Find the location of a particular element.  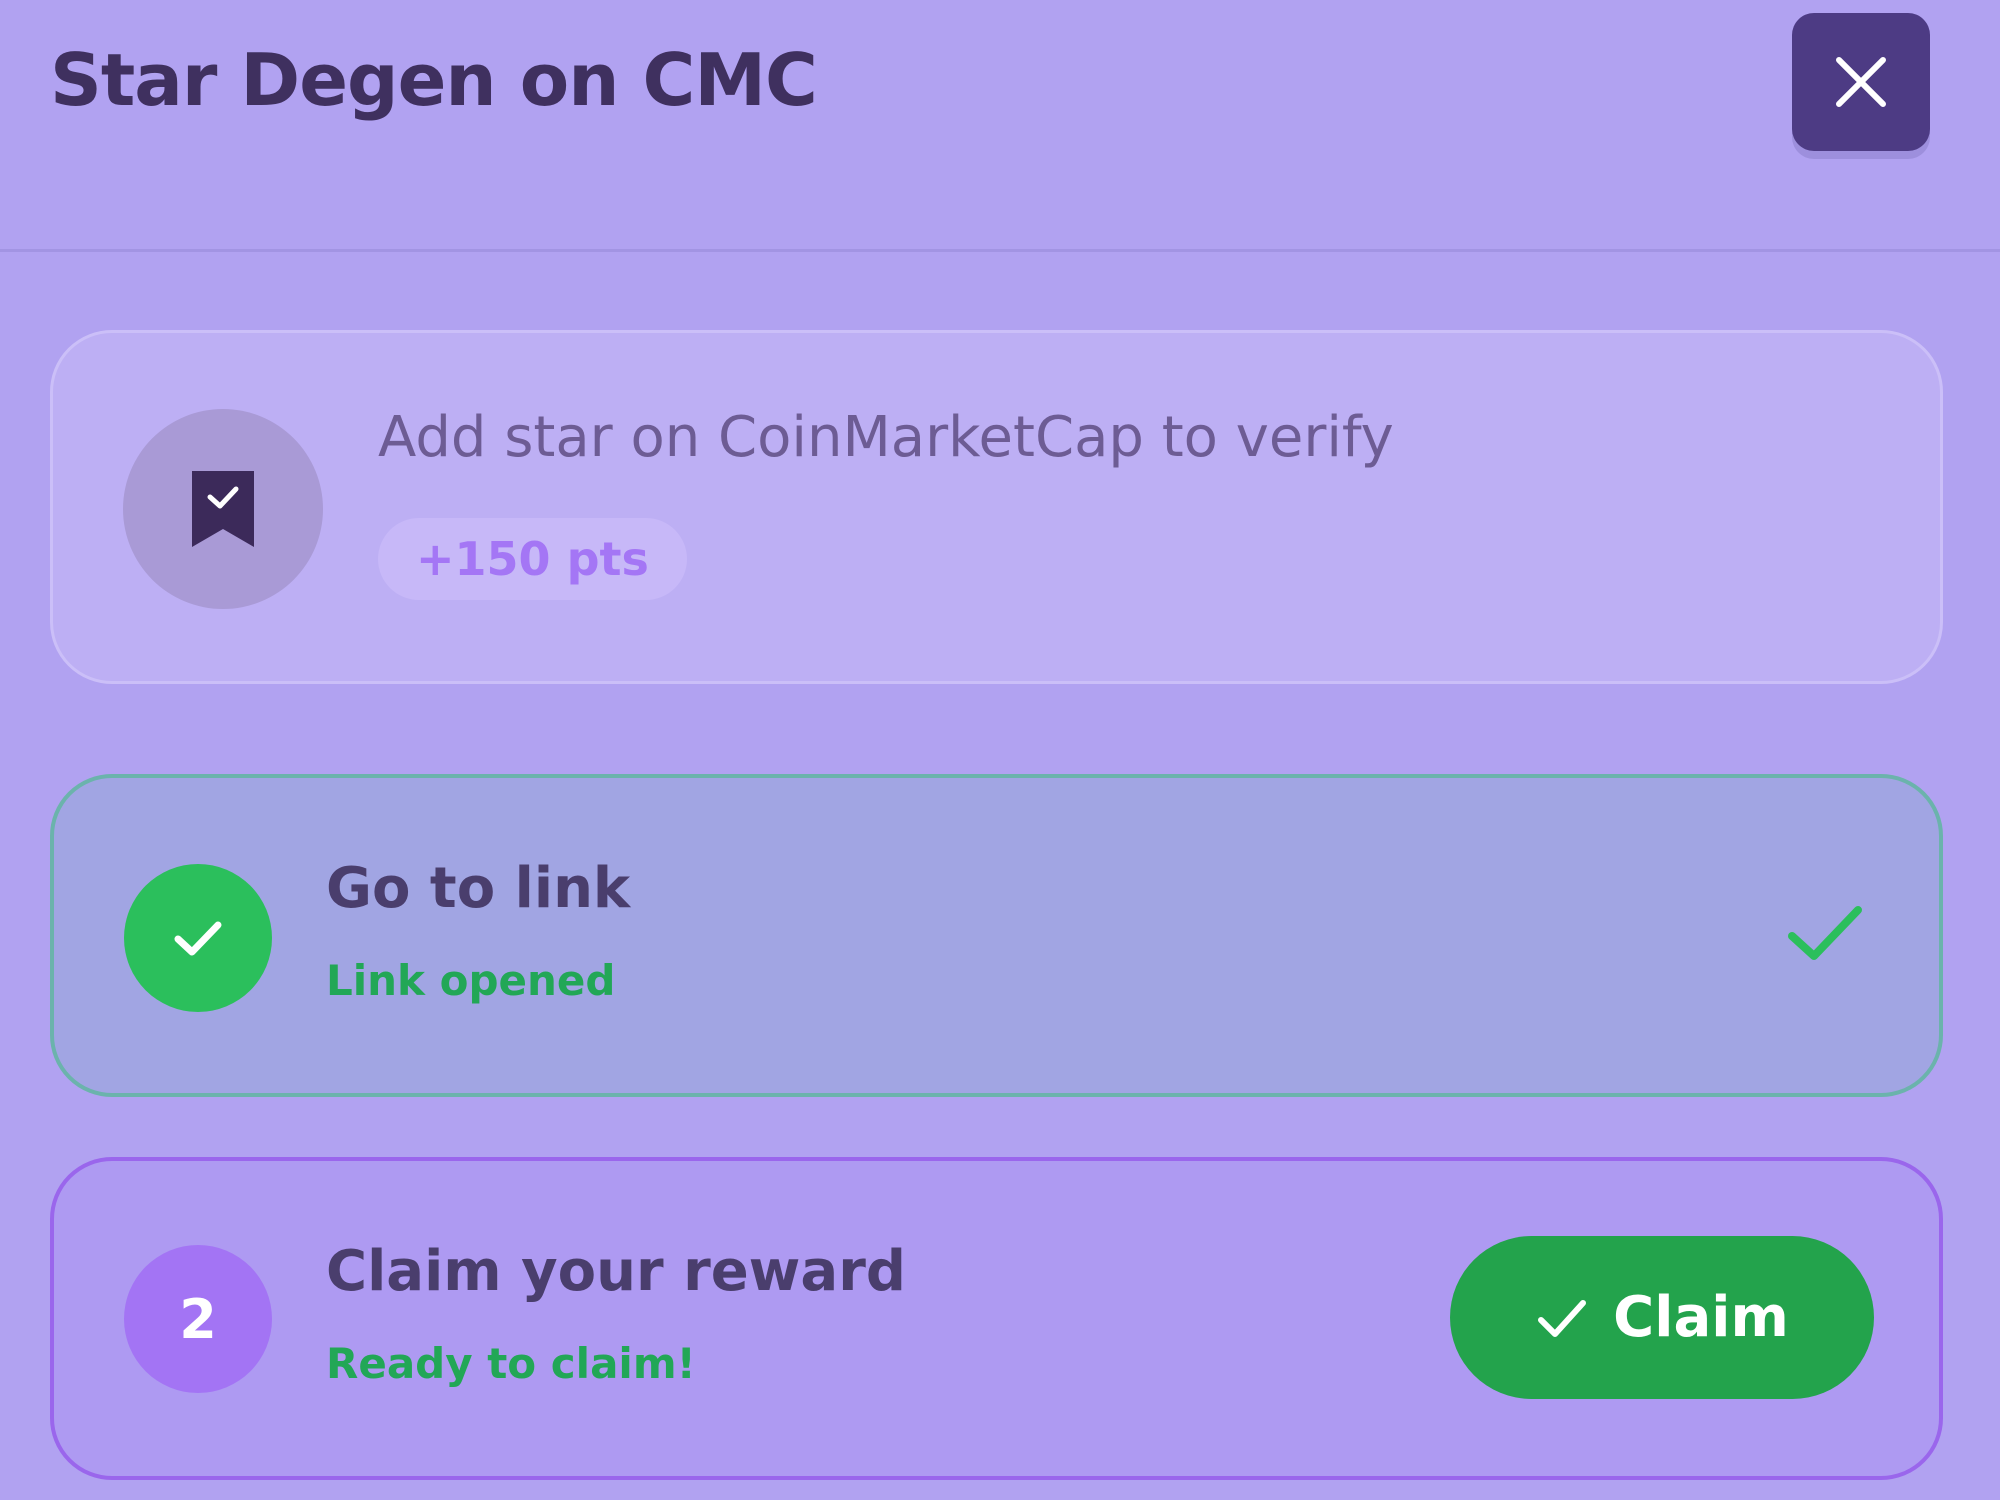

close-button is located at coordinates (1861, 82).